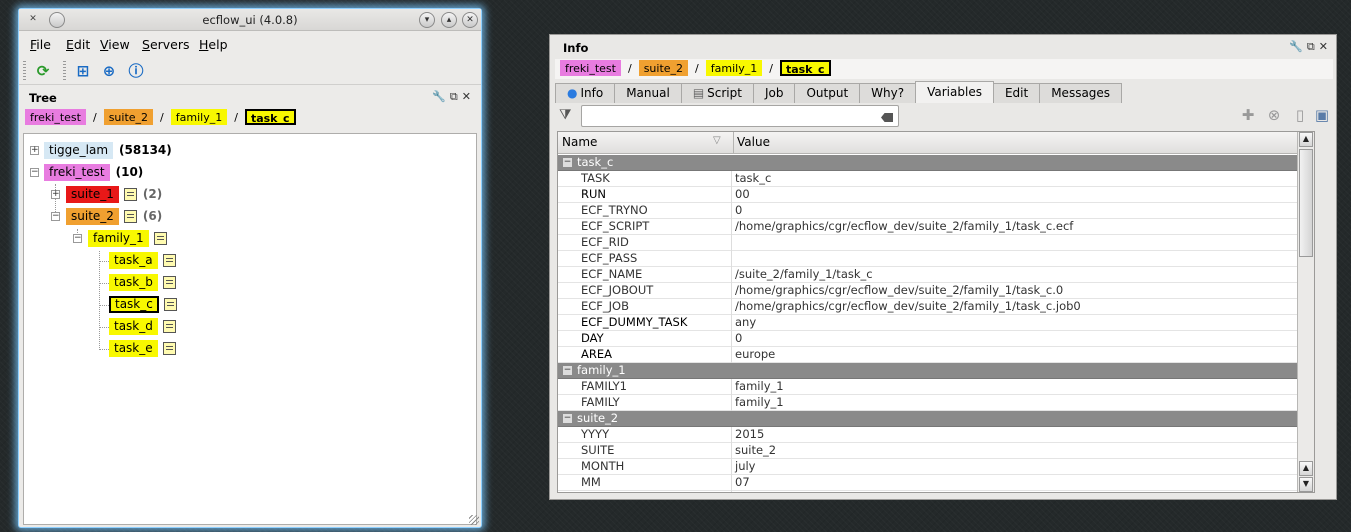 Image resolution: width=1351 pixels, height=532 pixels. Describe the element at coordinates (1274, 115) in the screenshot. I see `delete-variable-icon: ⊗` at that location.